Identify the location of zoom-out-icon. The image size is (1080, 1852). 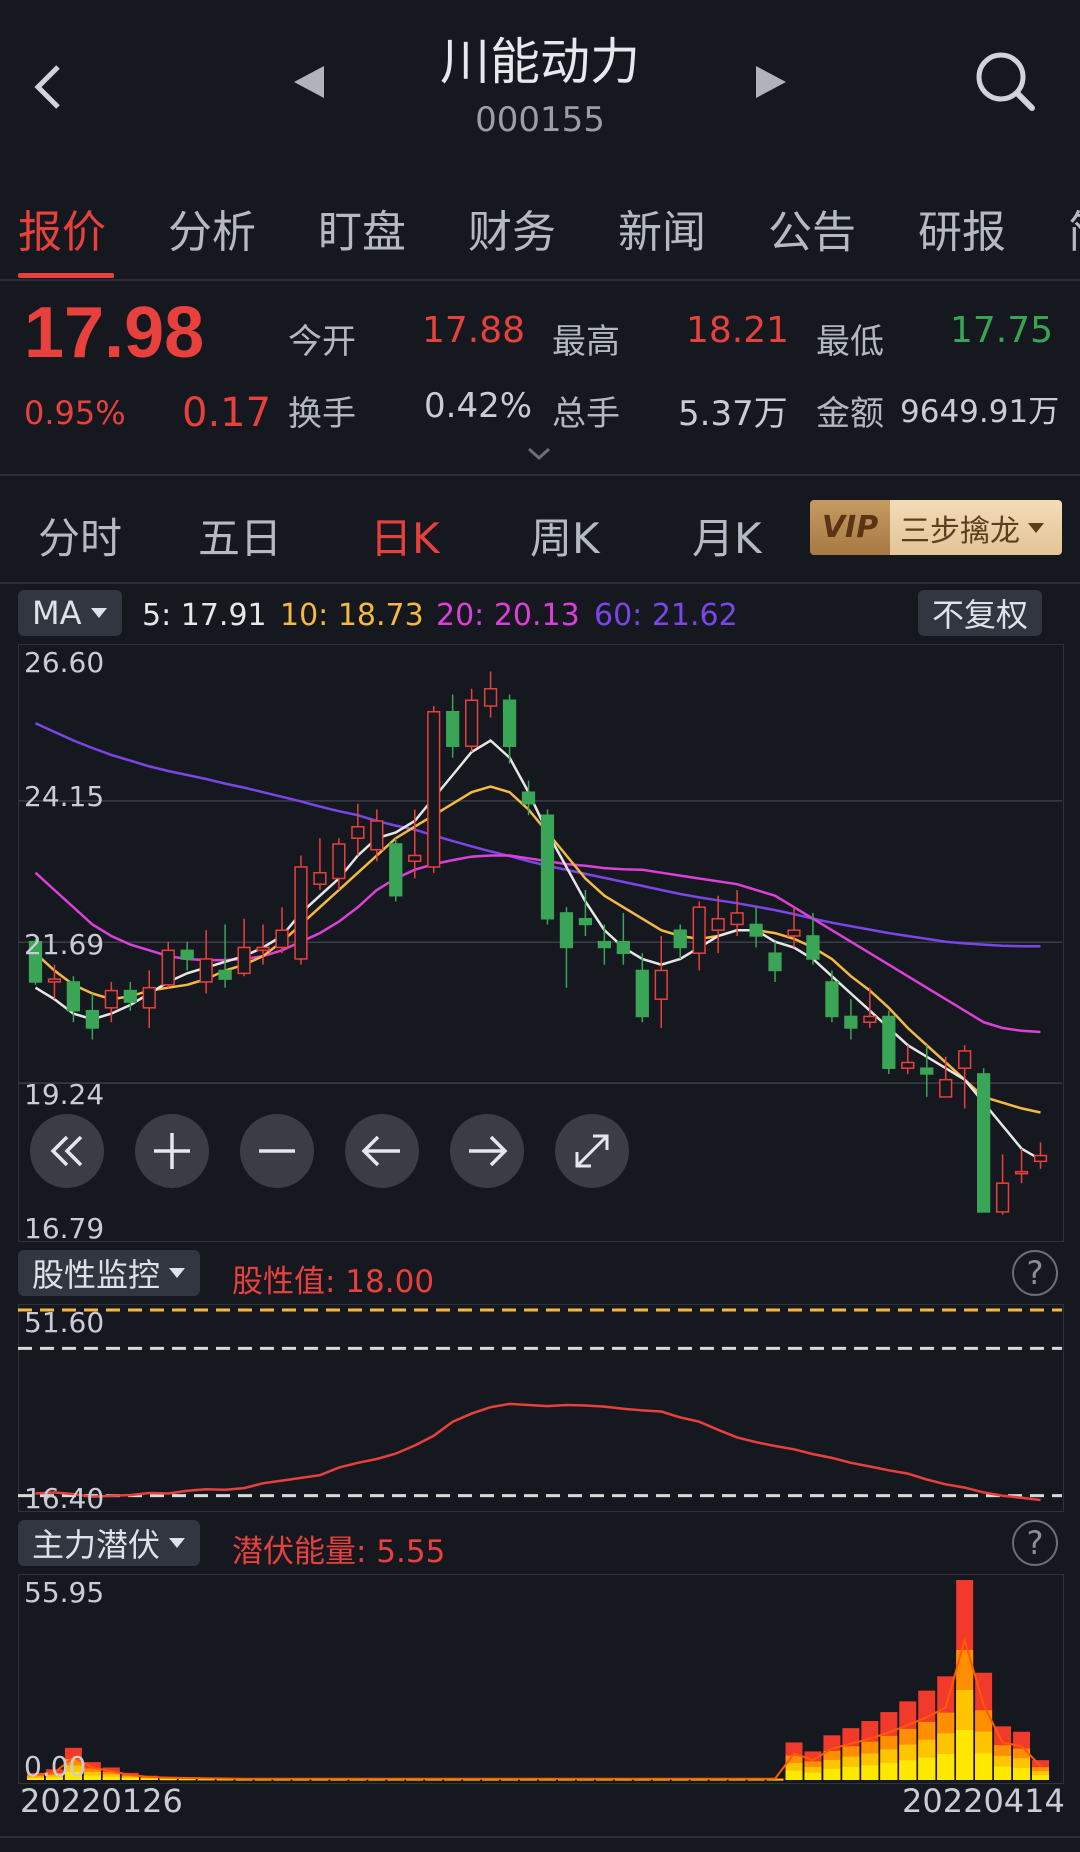
(277, 1151).